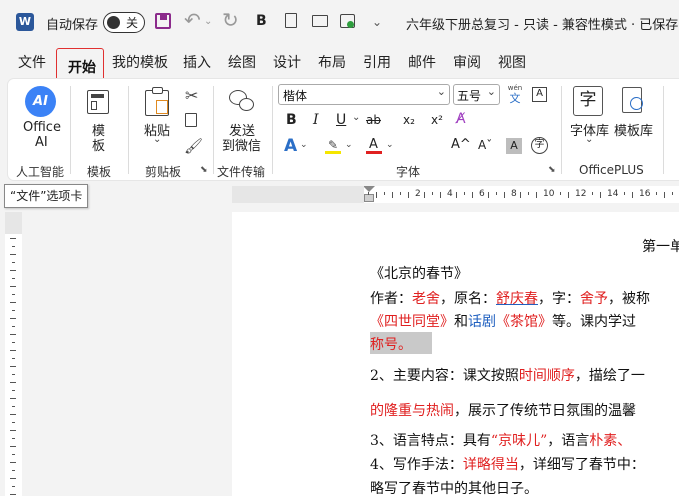 The image size is (679, 496). I want to click on tab-references: 引用, so click(377, 61).